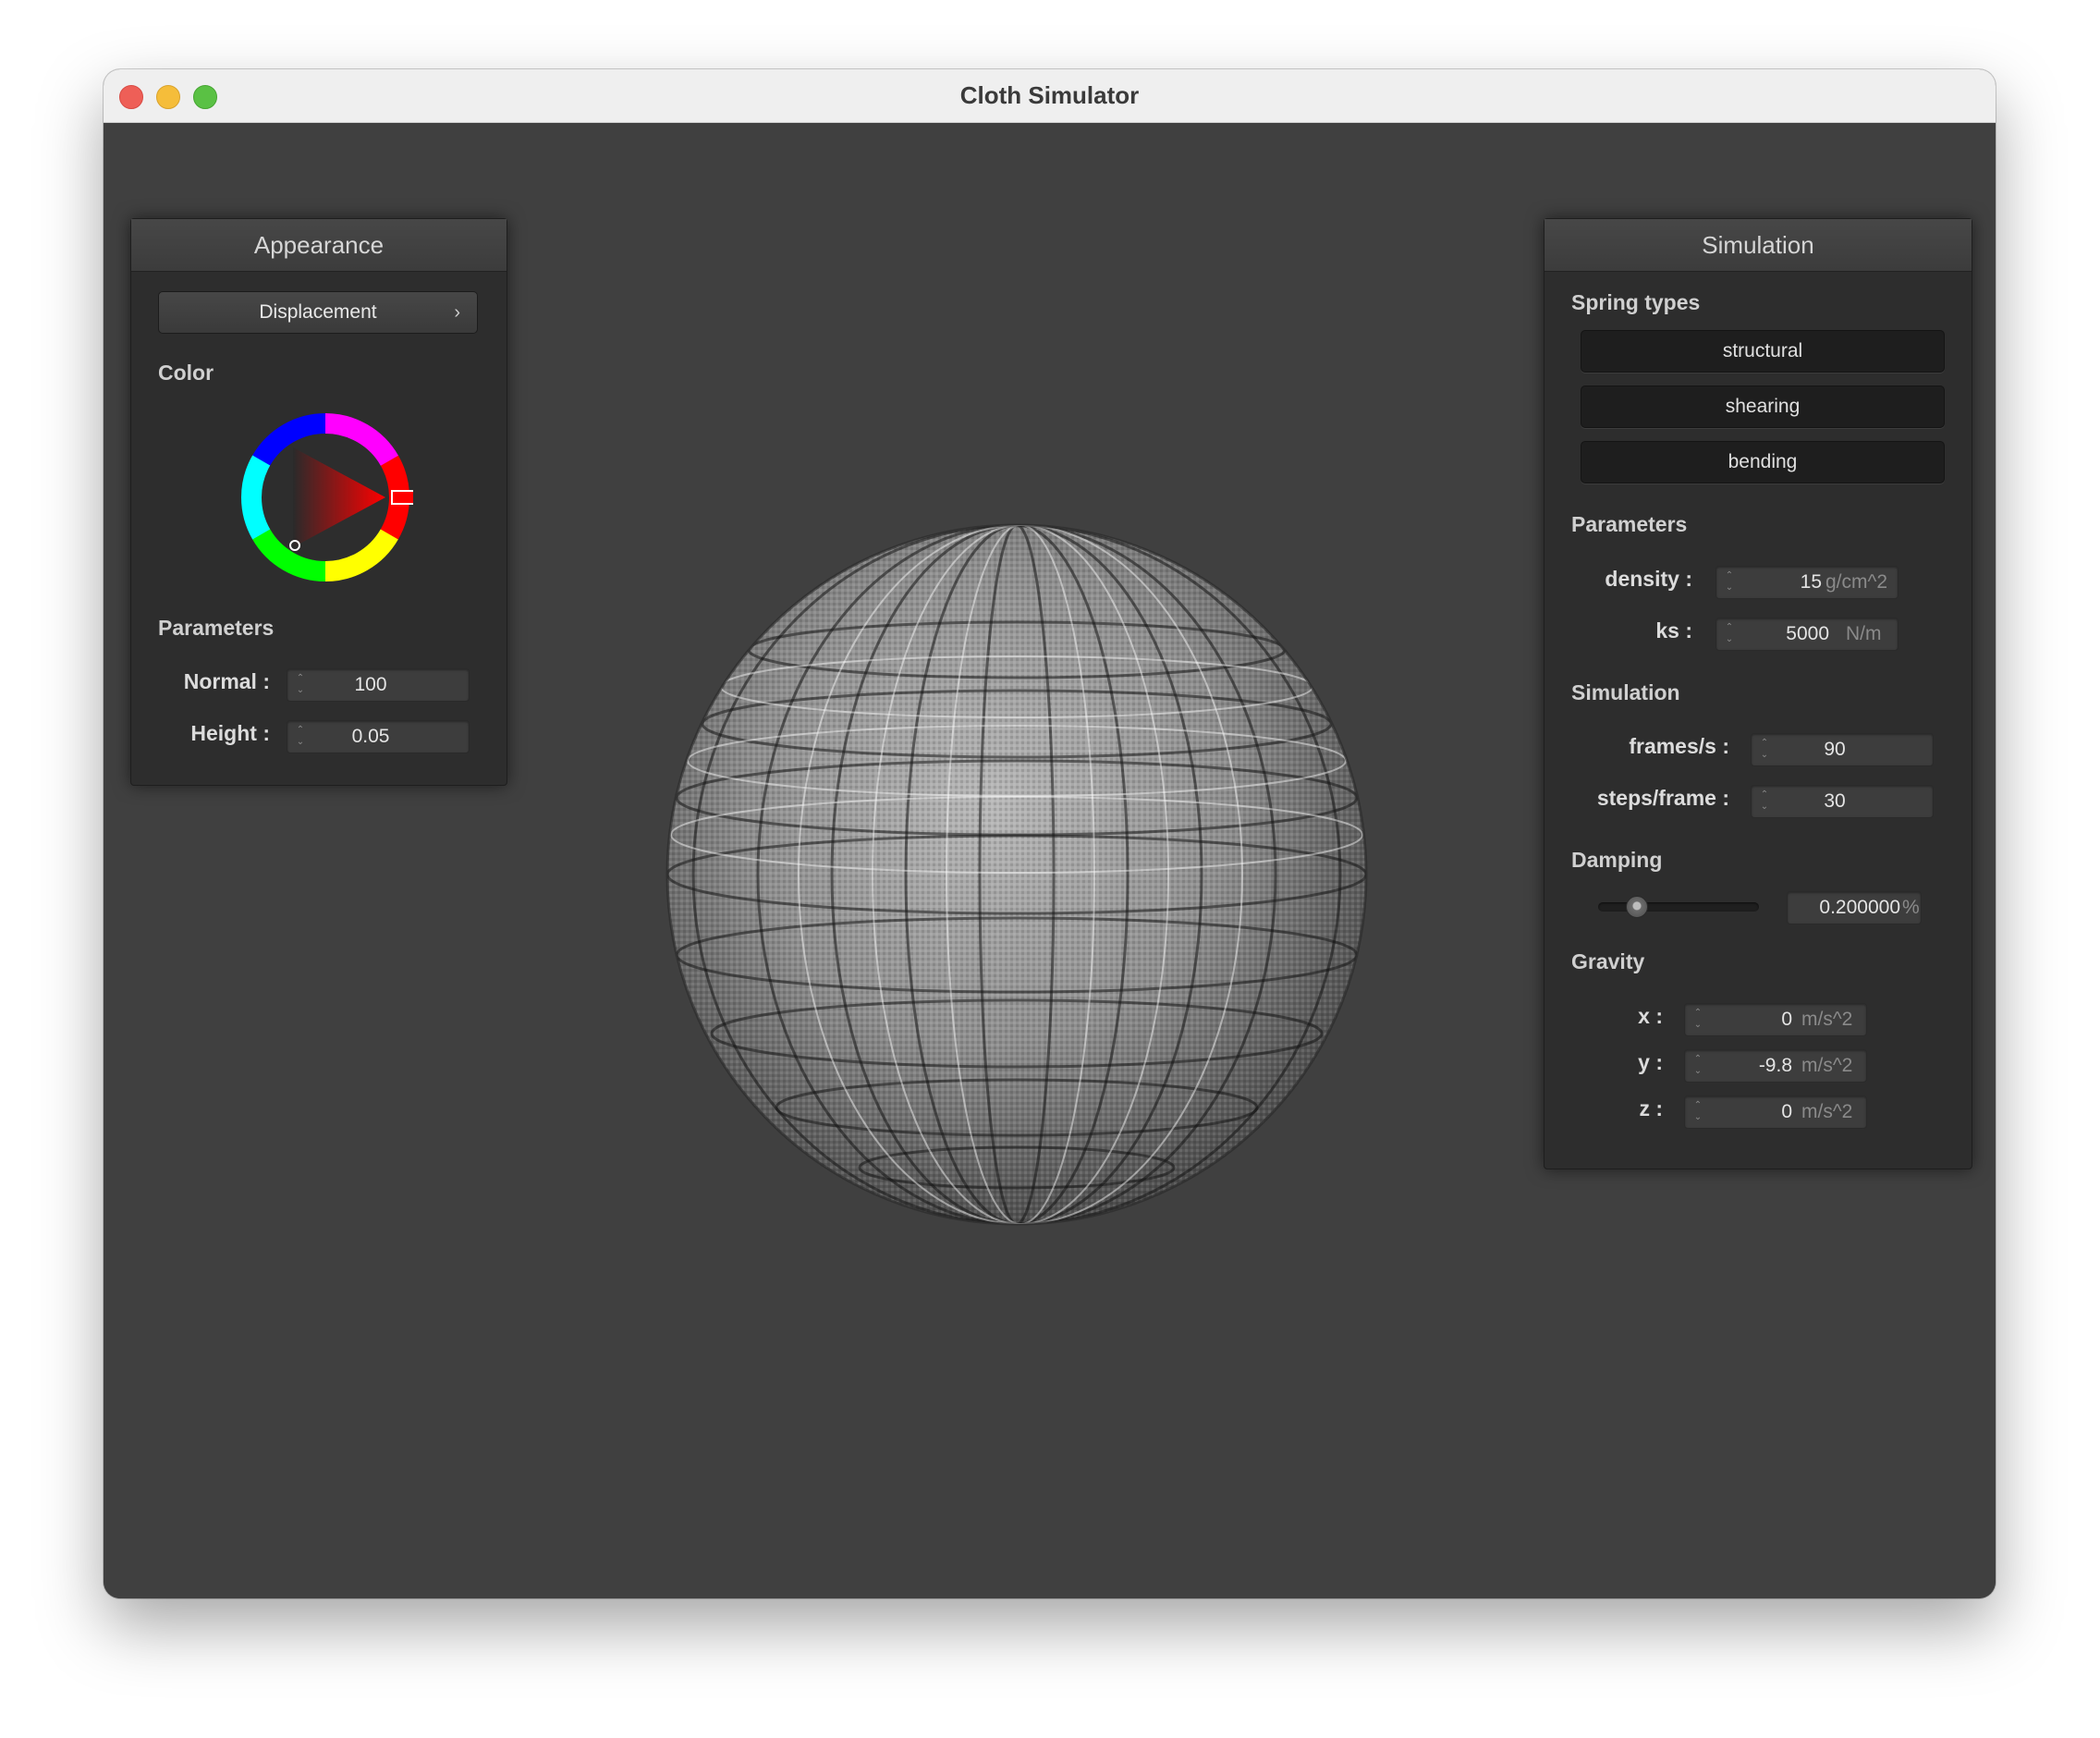  Describe the element at coordinates (1857, 582) in the screenshot. I see `density-unit: g/cm^2` at that location.